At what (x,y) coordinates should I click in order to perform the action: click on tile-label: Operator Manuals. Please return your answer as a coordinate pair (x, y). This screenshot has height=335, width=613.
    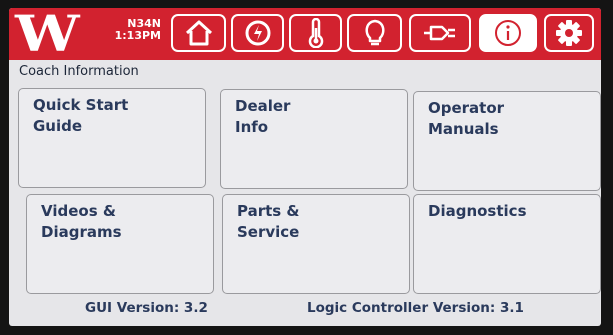
    Looking at the image, I should click on (466, 118).